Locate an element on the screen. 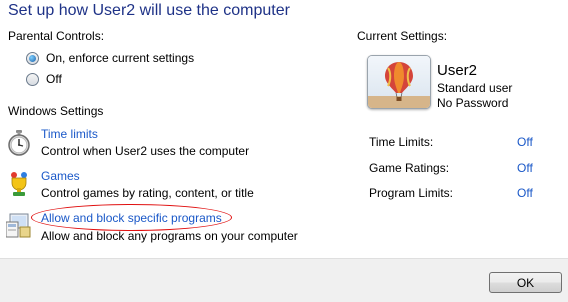 This screenshot has width=568, height=302. user-name: User2 is located at coordinates (457, 70).